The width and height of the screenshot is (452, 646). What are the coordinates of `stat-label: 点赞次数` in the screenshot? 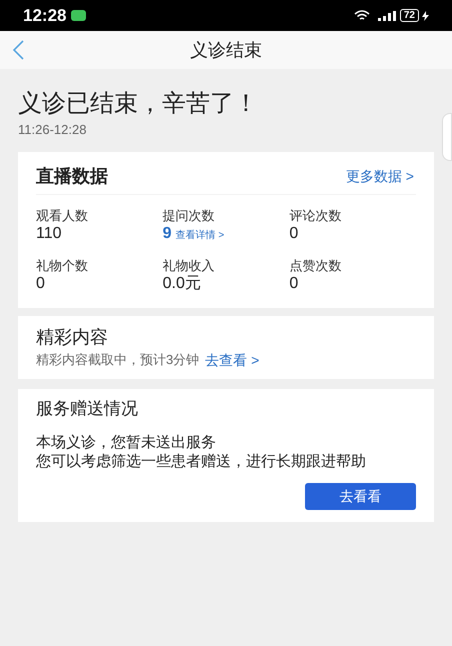 It's located at (315, 266).